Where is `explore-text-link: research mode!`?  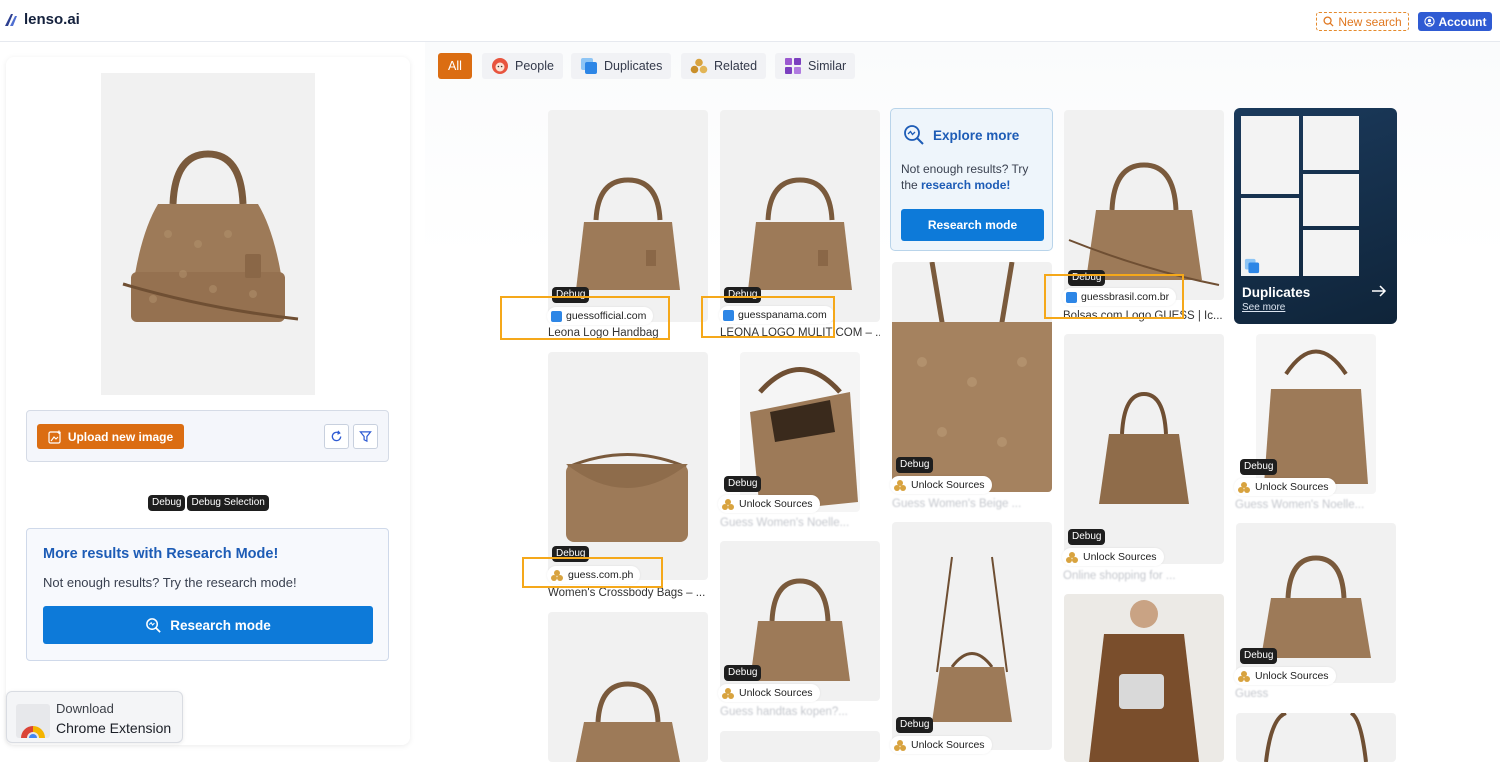 explore-text-link: research mode! is located at coordinates (965, 185).